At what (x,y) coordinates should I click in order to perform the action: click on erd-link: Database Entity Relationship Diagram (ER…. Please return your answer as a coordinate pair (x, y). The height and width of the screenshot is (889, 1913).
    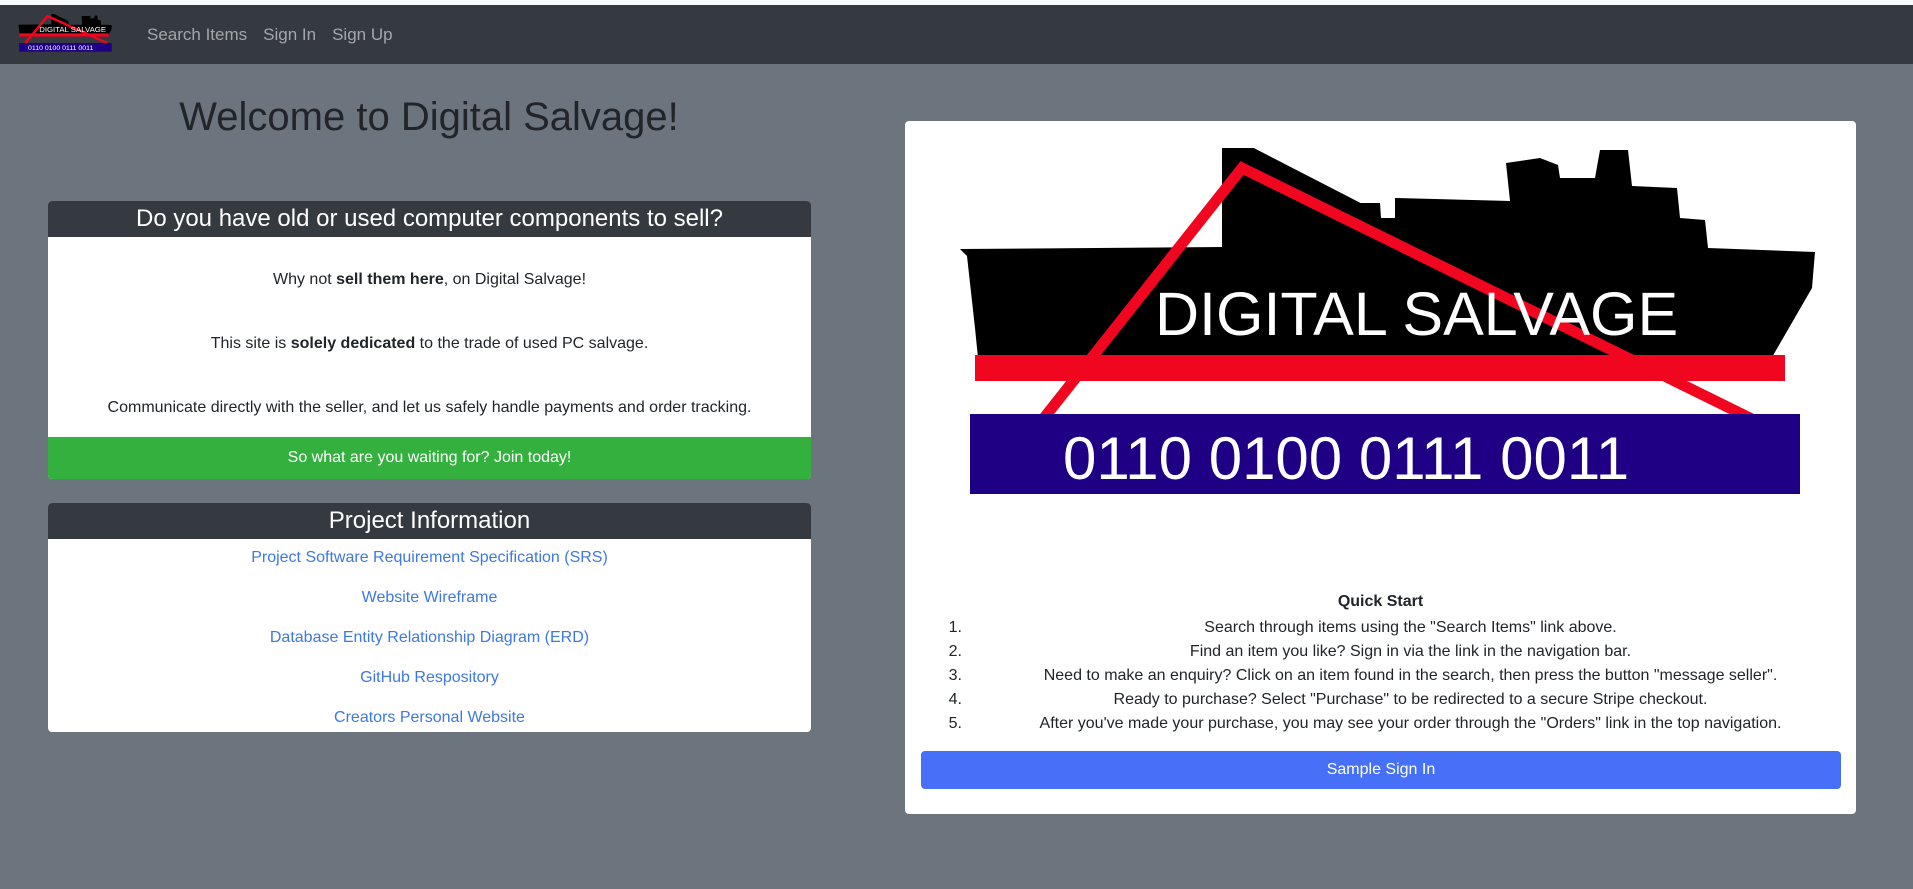
    Looking at the image, I should click on (429, 638).